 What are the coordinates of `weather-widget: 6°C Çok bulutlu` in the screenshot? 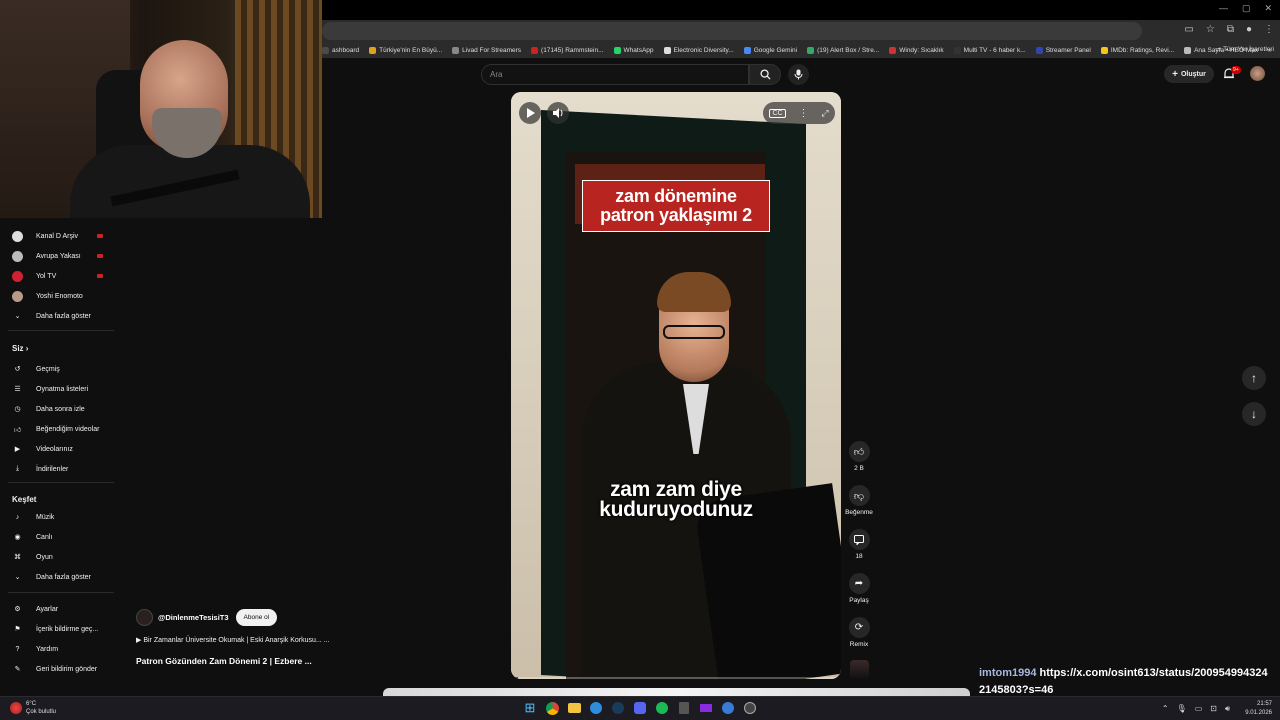 It's located at (33, 708).